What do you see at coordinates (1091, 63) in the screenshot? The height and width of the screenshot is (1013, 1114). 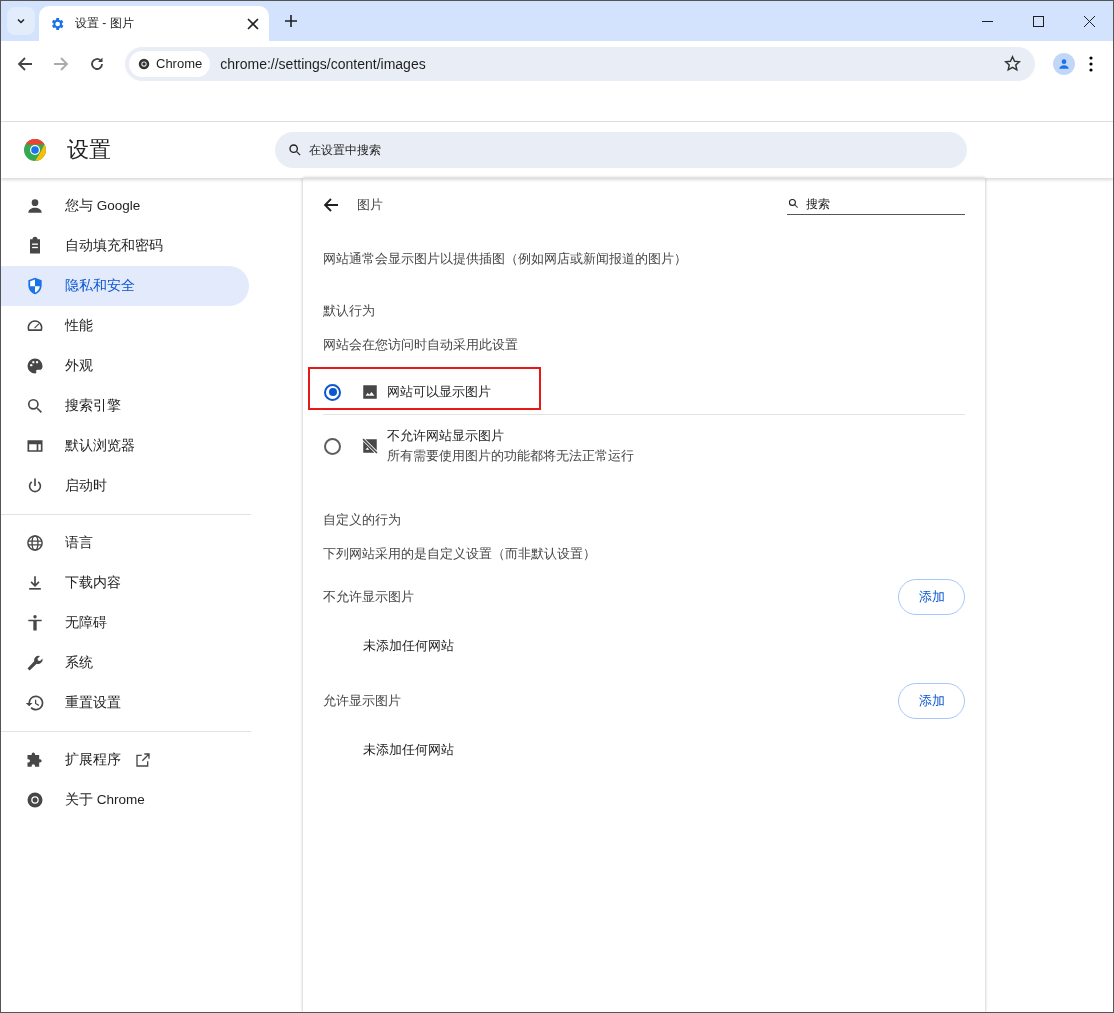 I see `more-vertical-icon` at bounding box center [1091, 63].